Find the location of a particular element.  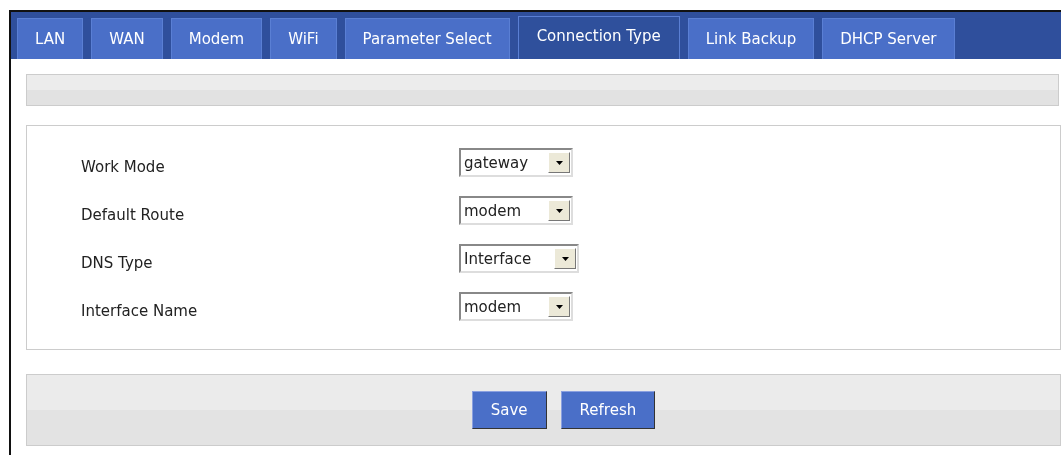

tab: LAN is located at coordinates (50, 38).